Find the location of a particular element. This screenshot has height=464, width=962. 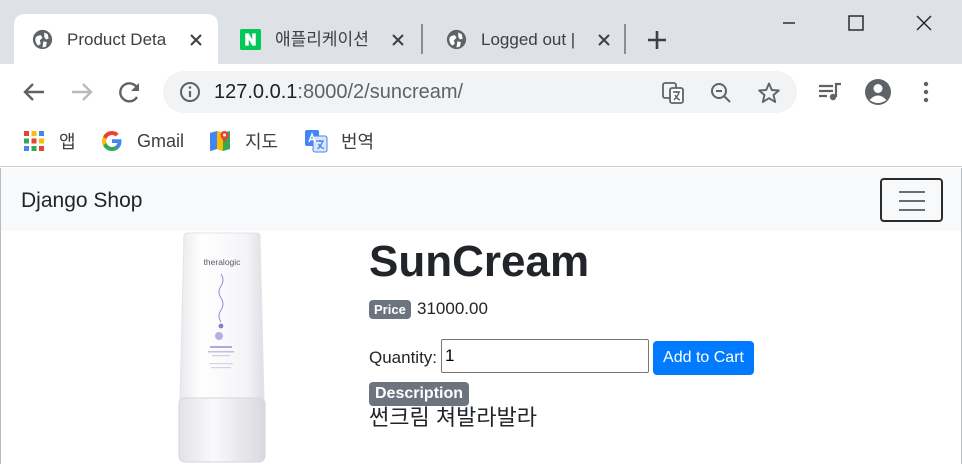

maps-pin-icon is located at coordinates (220, 141).